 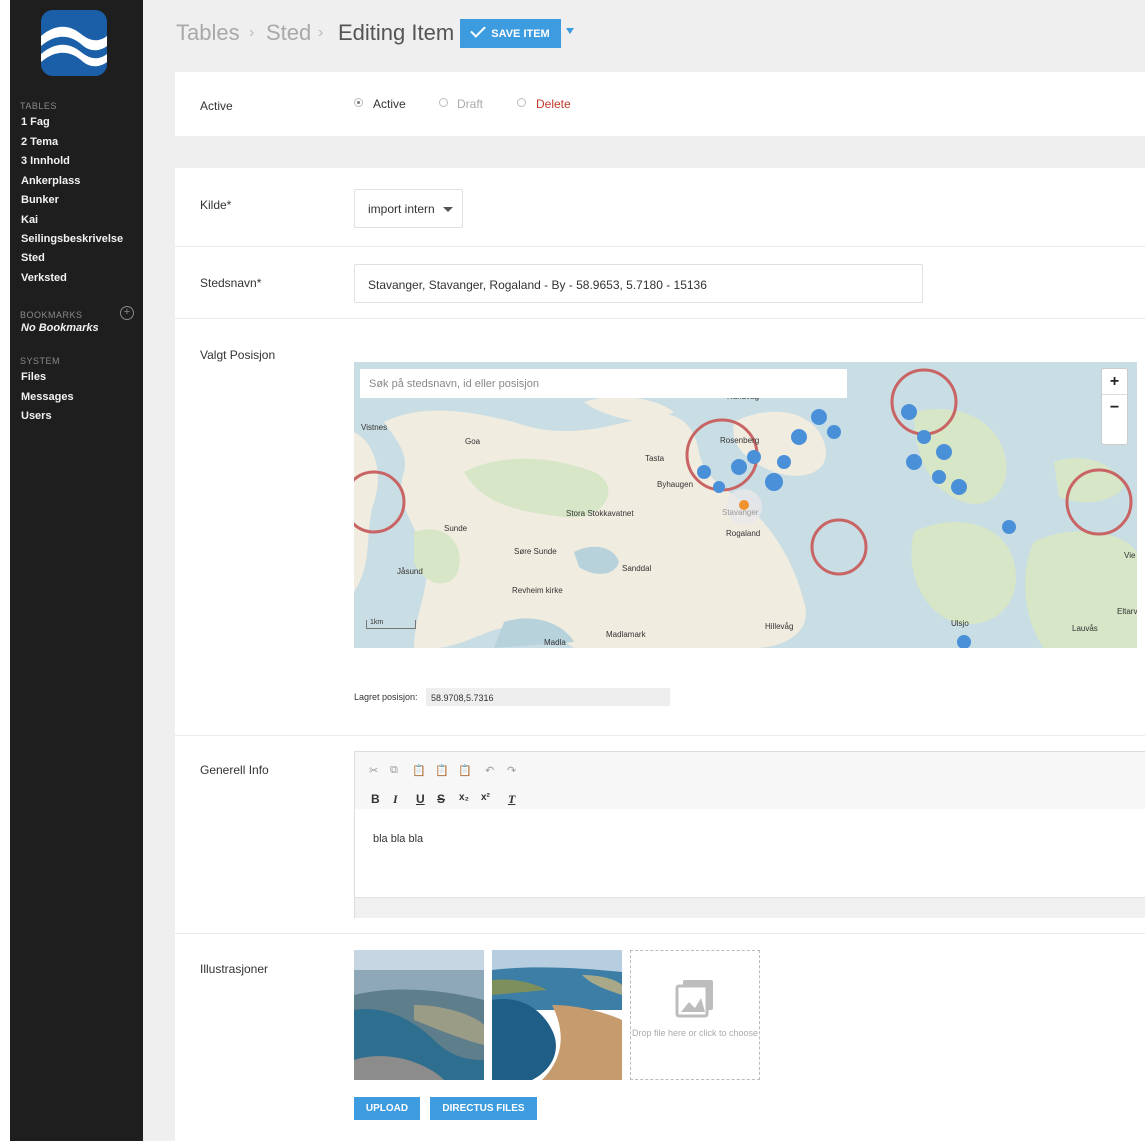 I want to click on breadcrumb-sted: Sted, so click(x=288, y=33).